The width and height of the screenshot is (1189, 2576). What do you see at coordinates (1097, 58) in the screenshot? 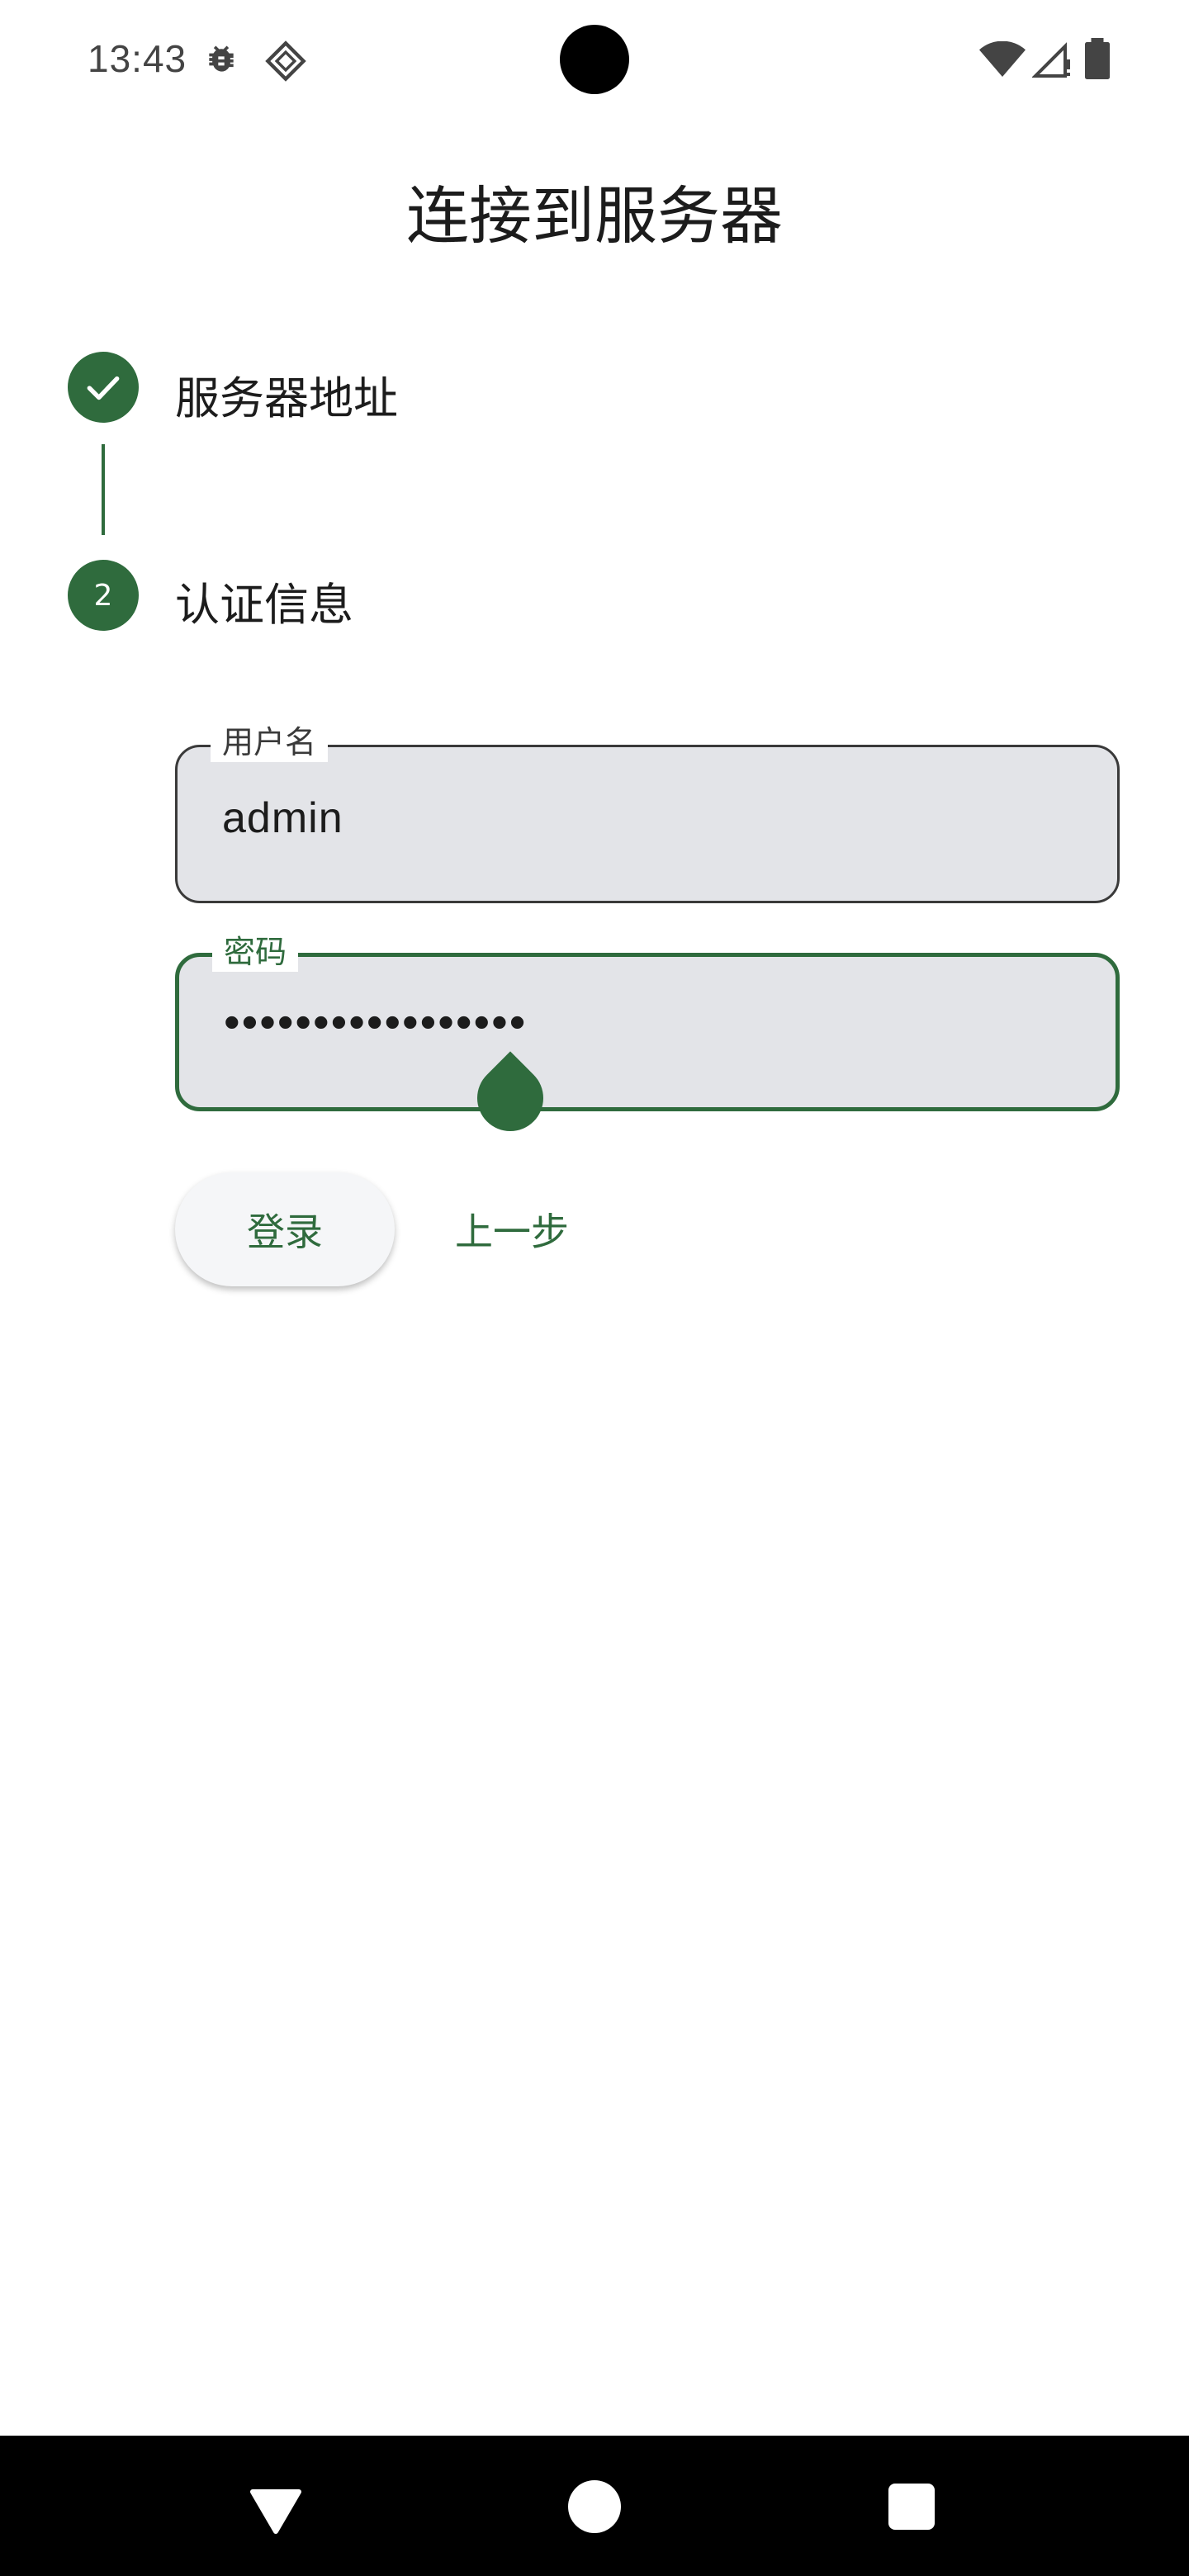
I see `battery-icon` at bounding box center [1097, 58].